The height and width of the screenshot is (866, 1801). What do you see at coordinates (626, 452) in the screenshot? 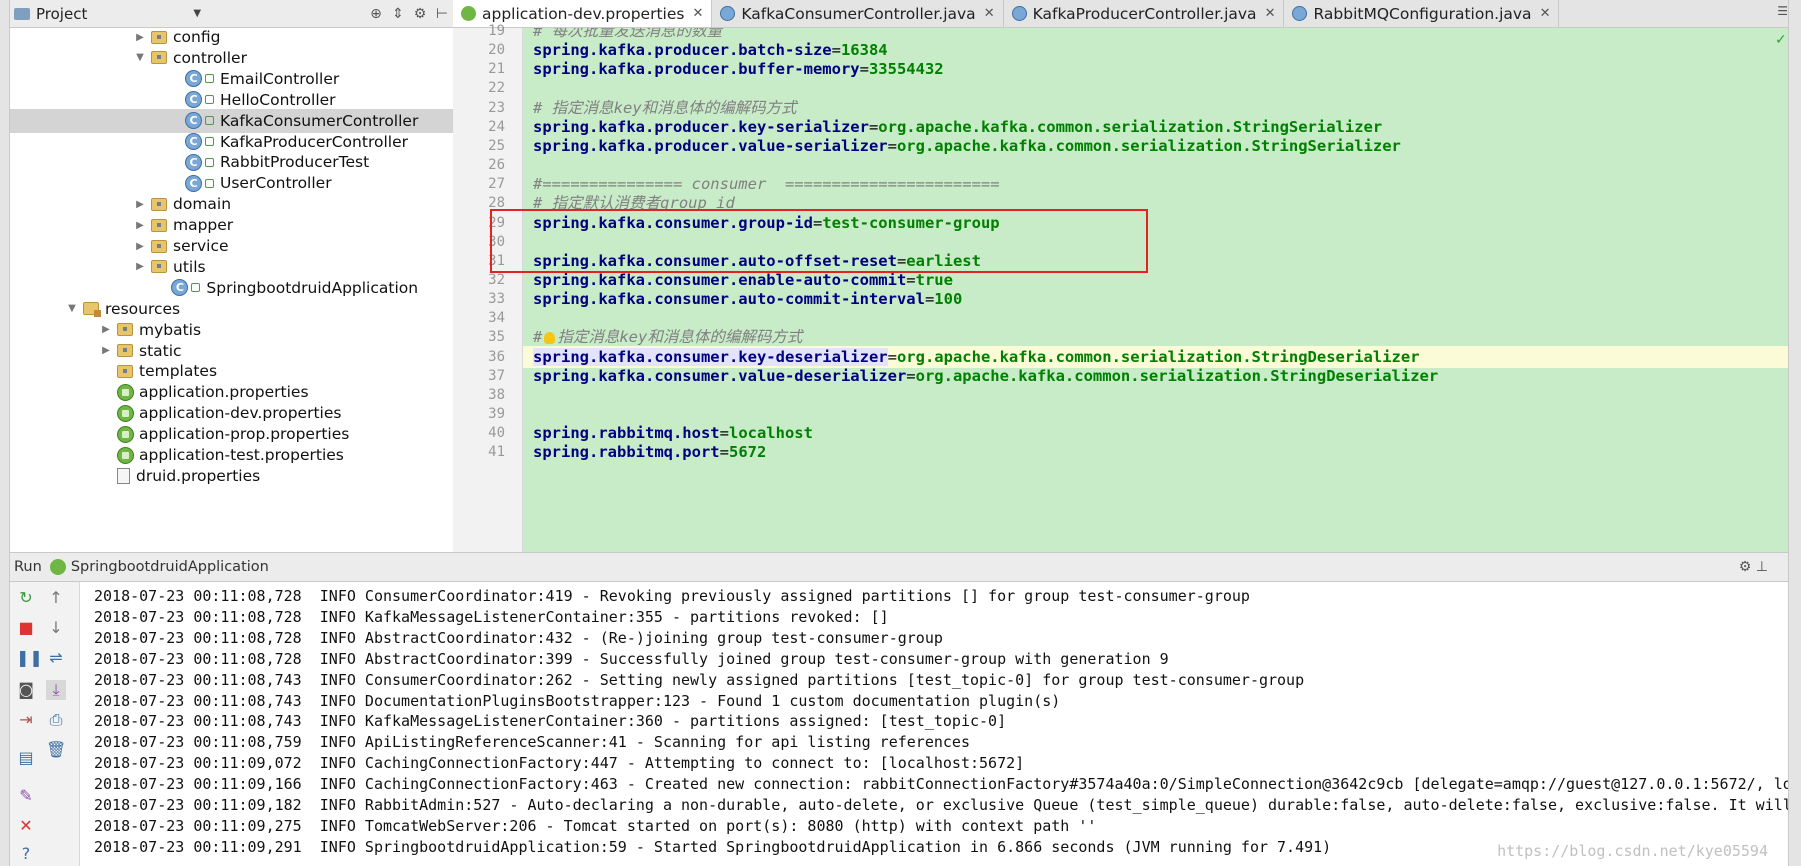
I see `property-key: spring.rabbitmq.port` at bounding box center [626, 452].